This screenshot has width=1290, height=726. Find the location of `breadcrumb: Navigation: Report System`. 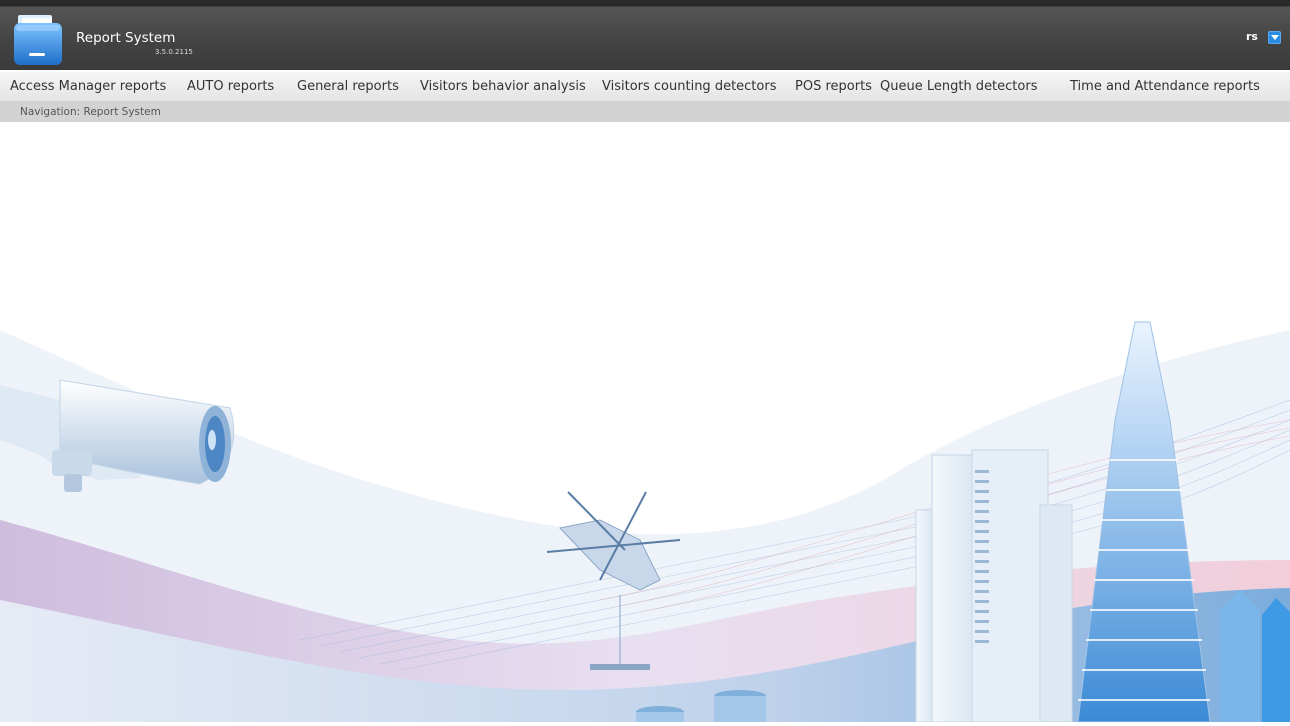

breadcrumb: Navigation: Report System is located at coordinates (645, 112).